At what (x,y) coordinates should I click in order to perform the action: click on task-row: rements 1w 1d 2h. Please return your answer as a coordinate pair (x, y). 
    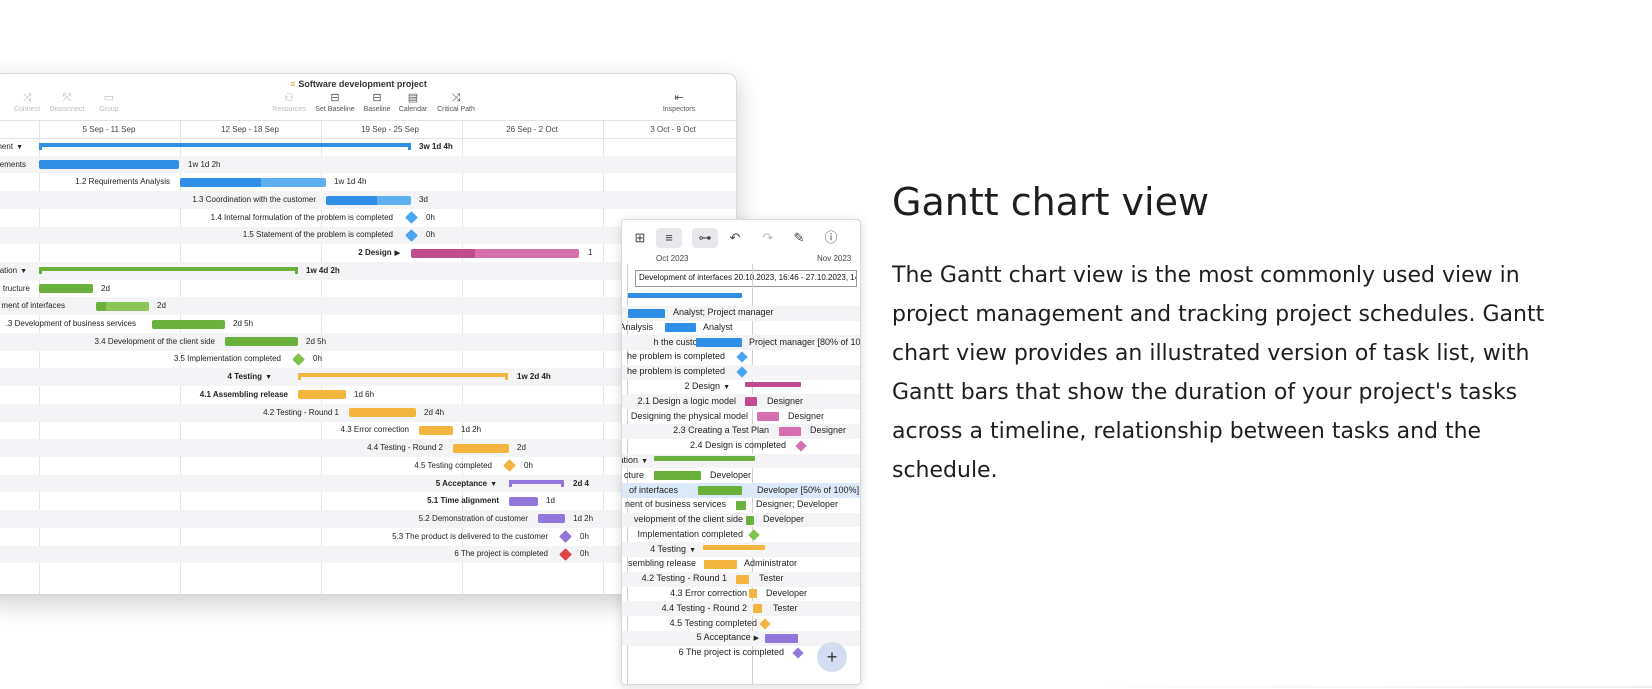
    Looking at the image, I should click on (368, 164).